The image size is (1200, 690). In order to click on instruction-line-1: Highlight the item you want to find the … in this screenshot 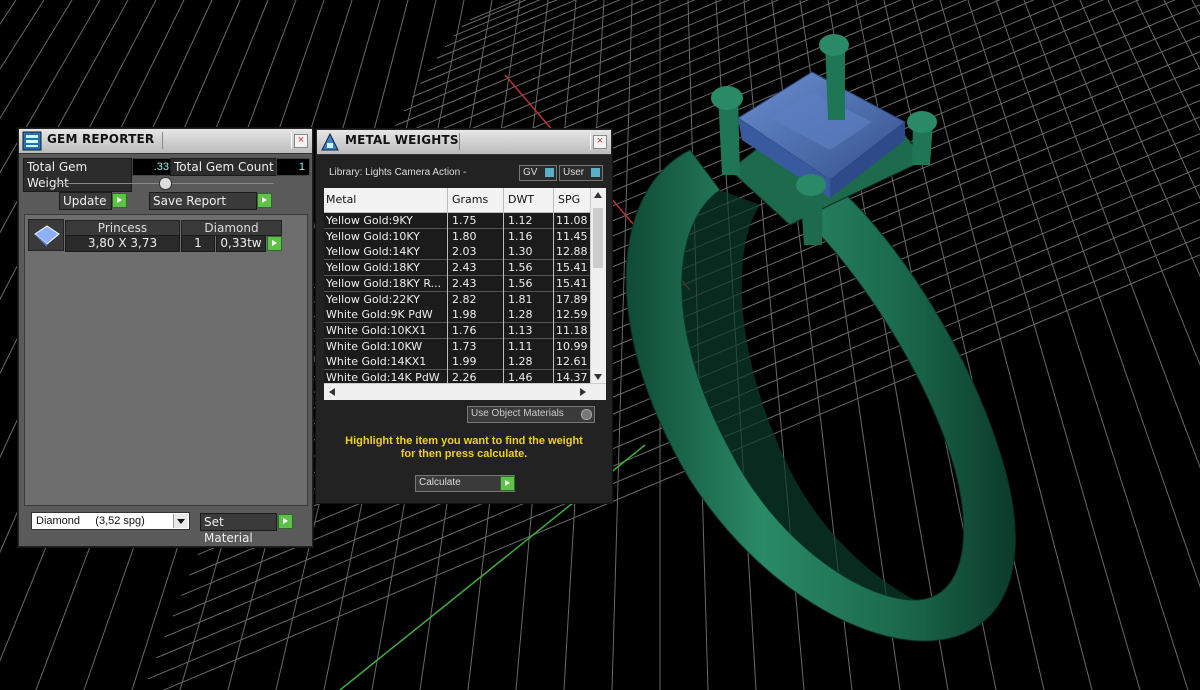, I will do `click(464, 441)`.